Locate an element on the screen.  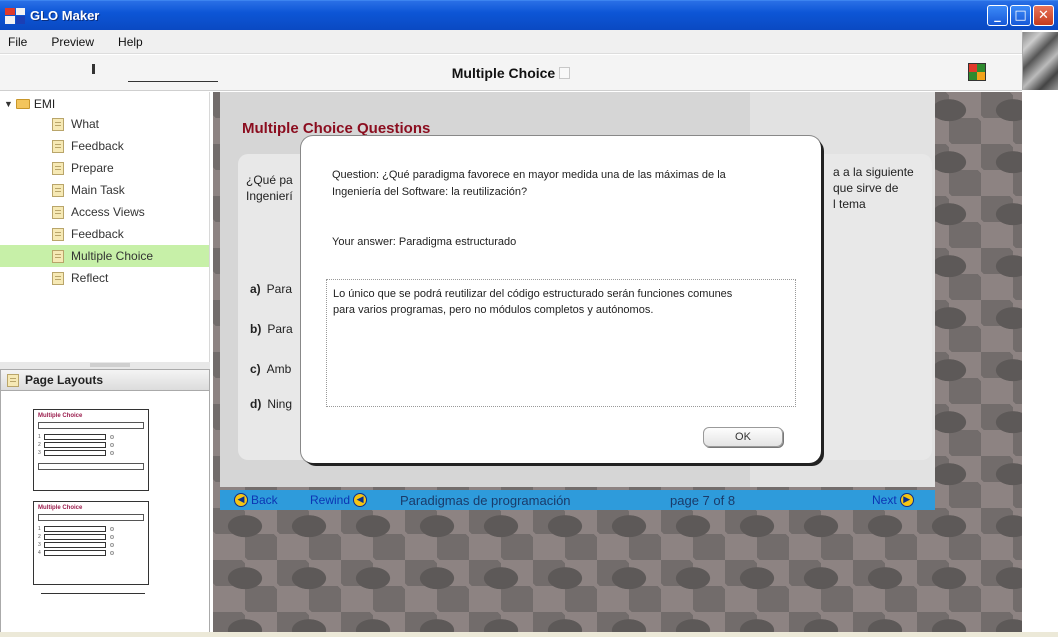
question-line: ¿Qué pa is located at coordinates (269, 180).